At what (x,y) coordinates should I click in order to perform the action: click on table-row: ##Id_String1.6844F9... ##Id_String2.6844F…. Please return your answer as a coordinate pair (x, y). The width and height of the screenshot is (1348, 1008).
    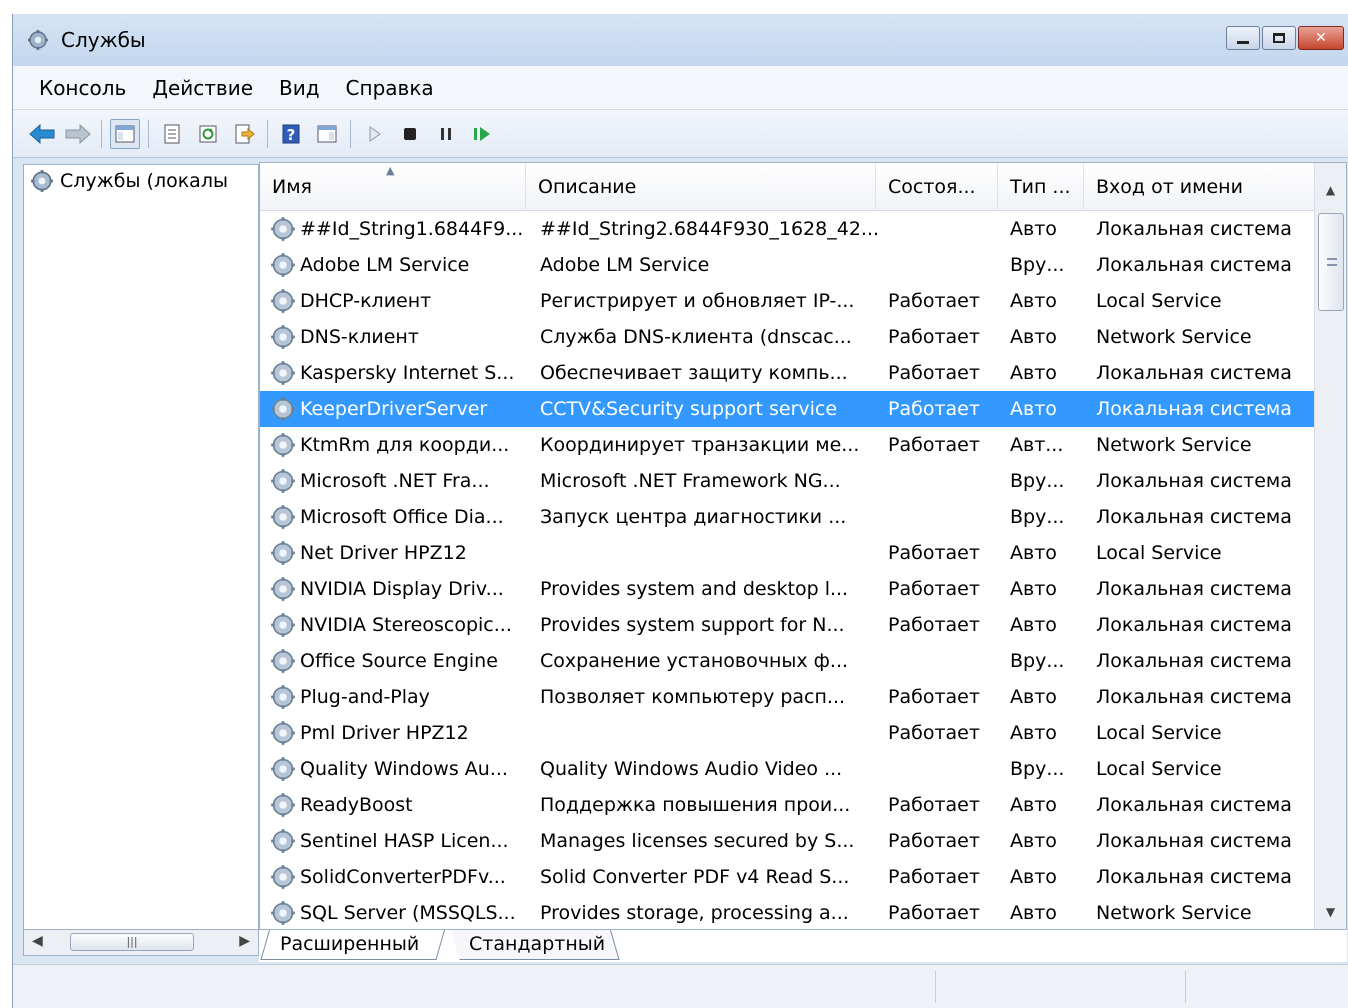
    Looking at the image, I should click on (788, 229).